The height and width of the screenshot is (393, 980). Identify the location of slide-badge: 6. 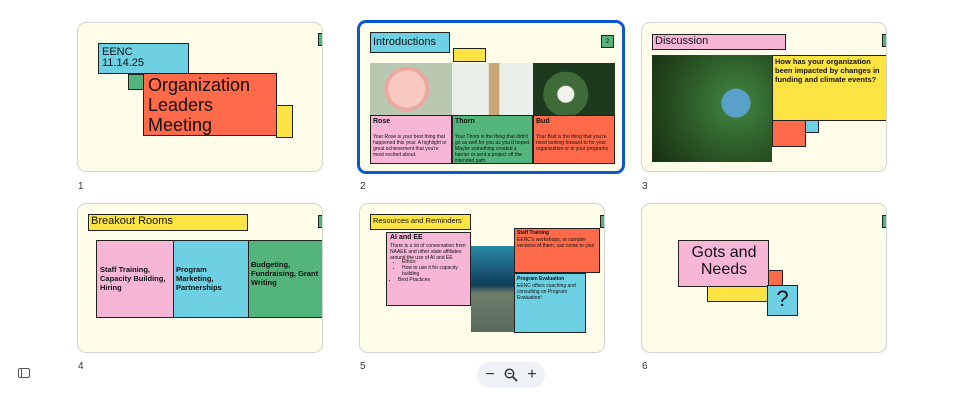
(884, 221).